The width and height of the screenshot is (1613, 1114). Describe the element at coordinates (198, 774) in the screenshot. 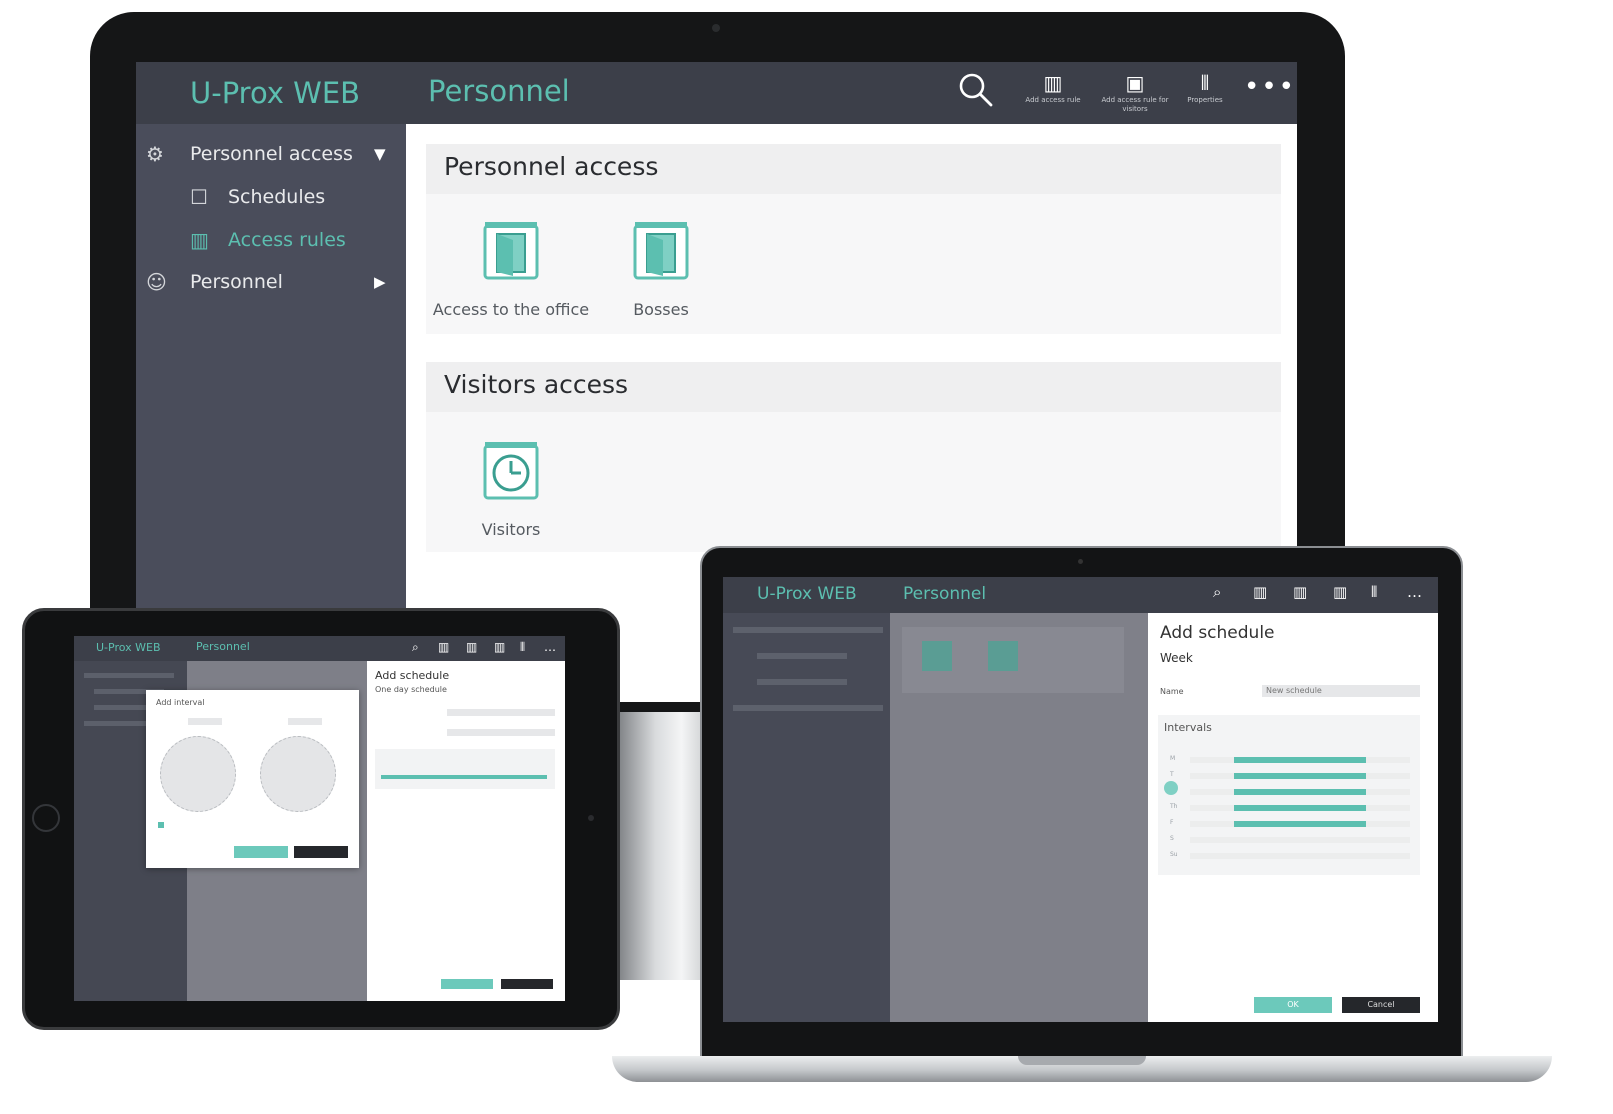

I see `start-clock-dial` at that location.